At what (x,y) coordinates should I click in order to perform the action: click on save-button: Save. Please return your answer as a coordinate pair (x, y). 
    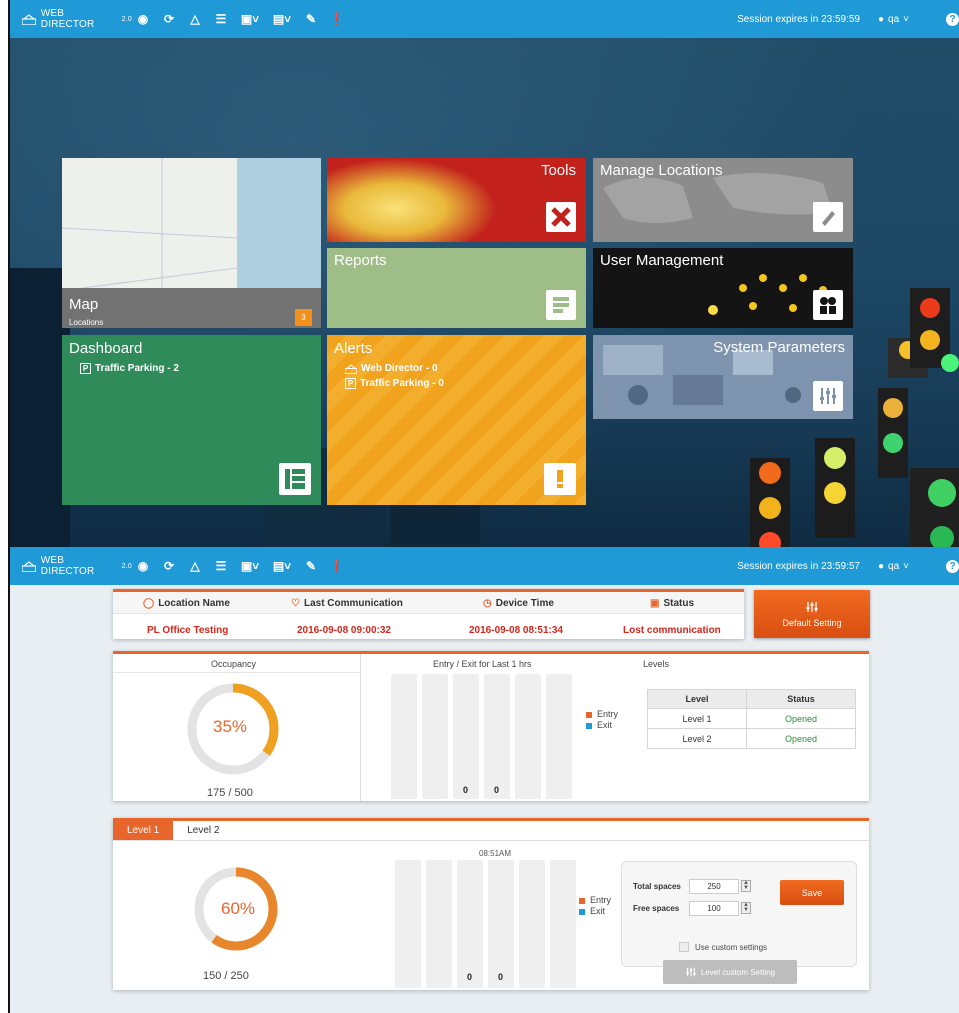
    Looking at the image, I should click on (812, 892).